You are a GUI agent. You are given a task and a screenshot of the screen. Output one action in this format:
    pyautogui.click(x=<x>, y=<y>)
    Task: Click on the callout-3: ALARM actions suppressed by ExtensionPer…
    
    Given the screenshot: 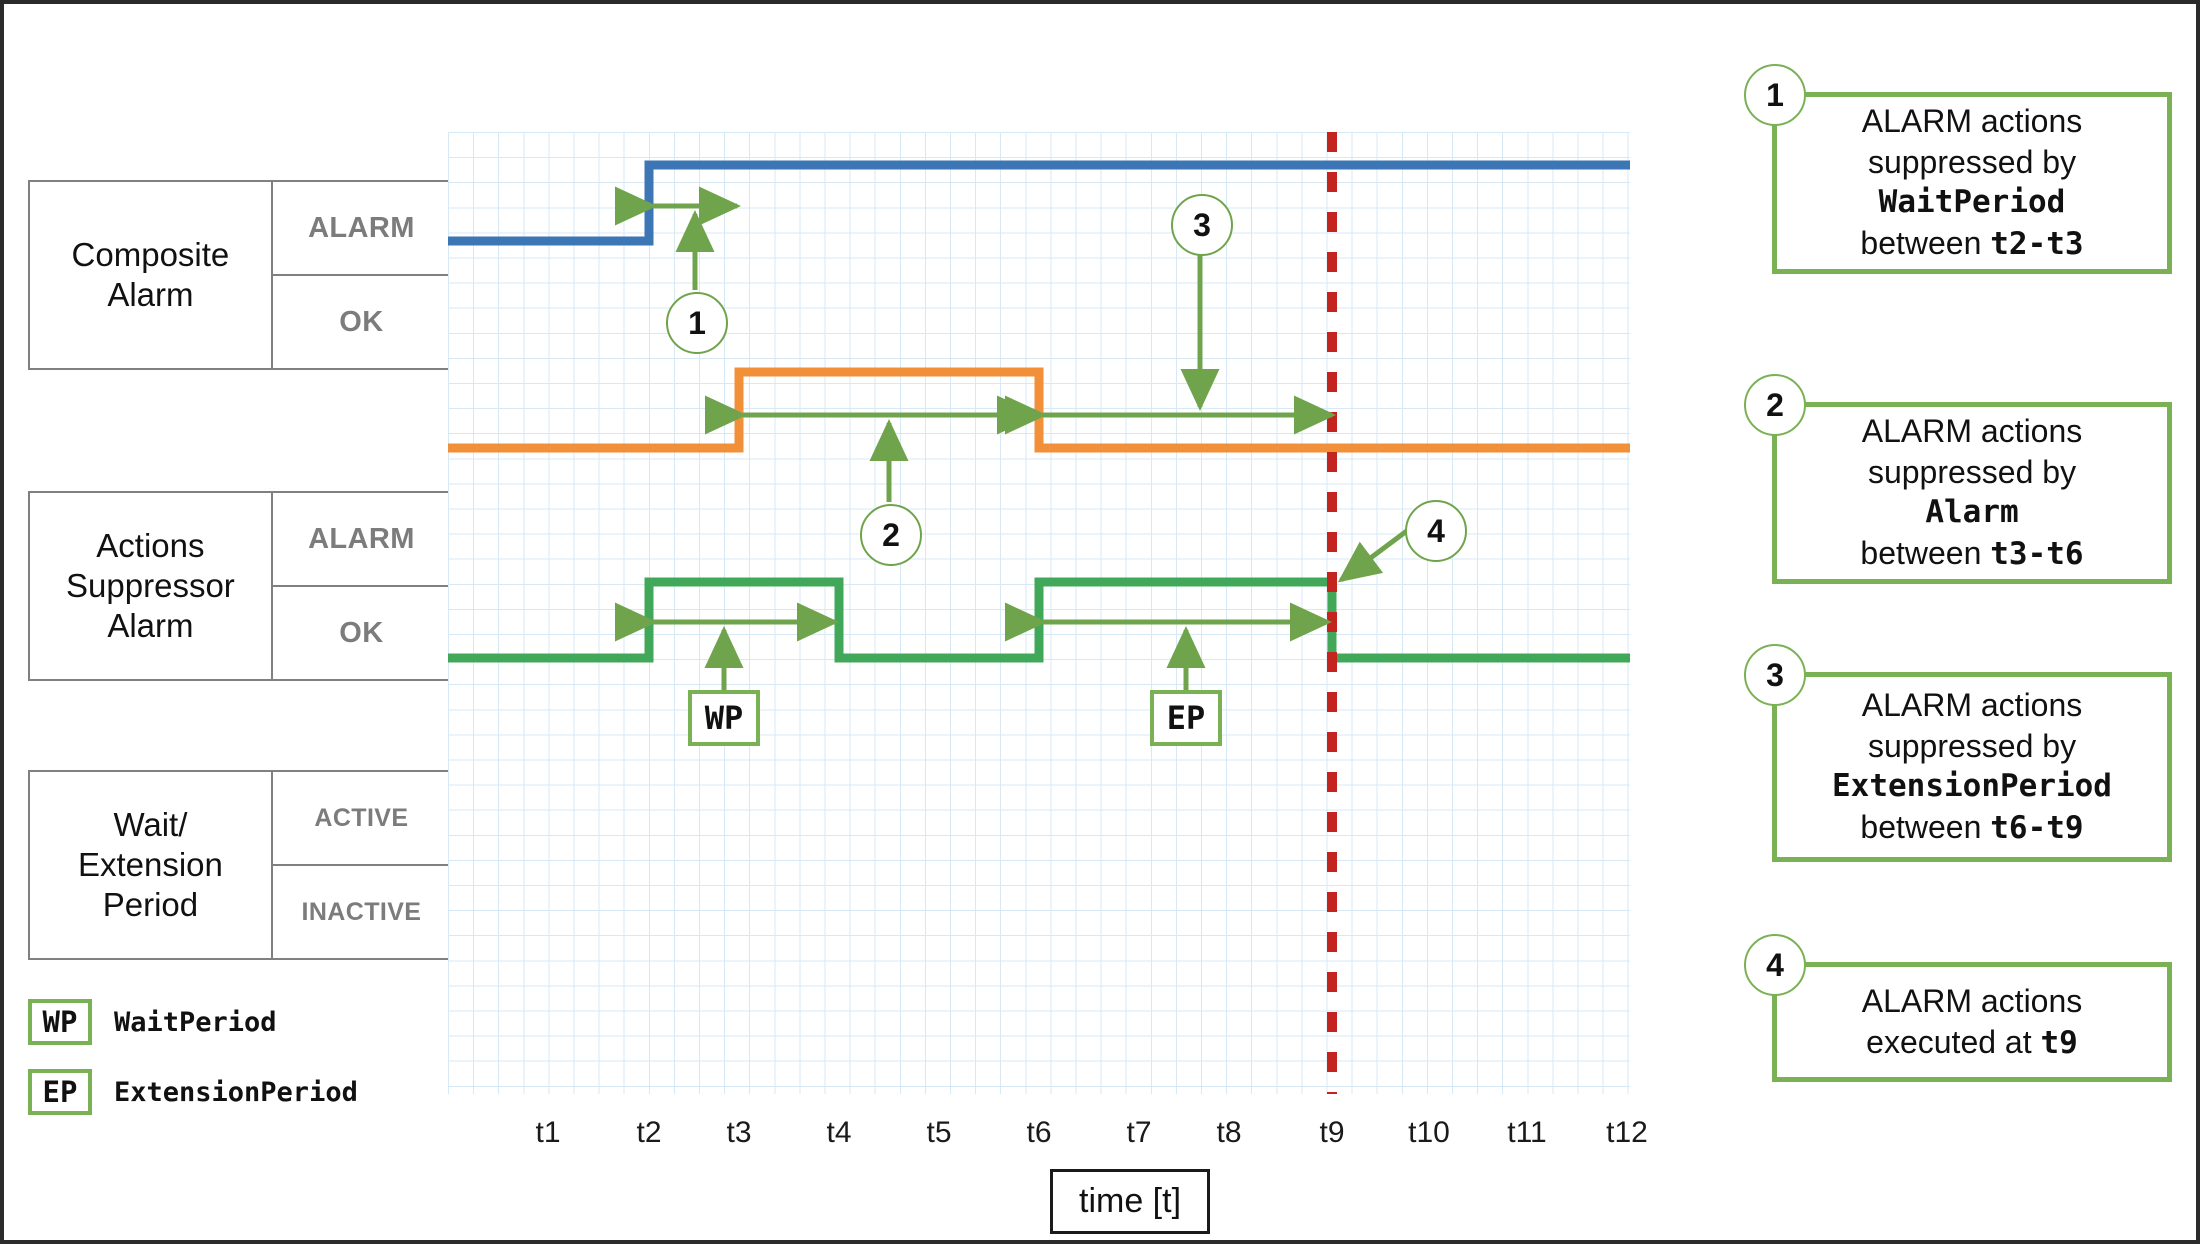 What is the action you would take?
    pyautogui.click(x=1972, y=767)
    